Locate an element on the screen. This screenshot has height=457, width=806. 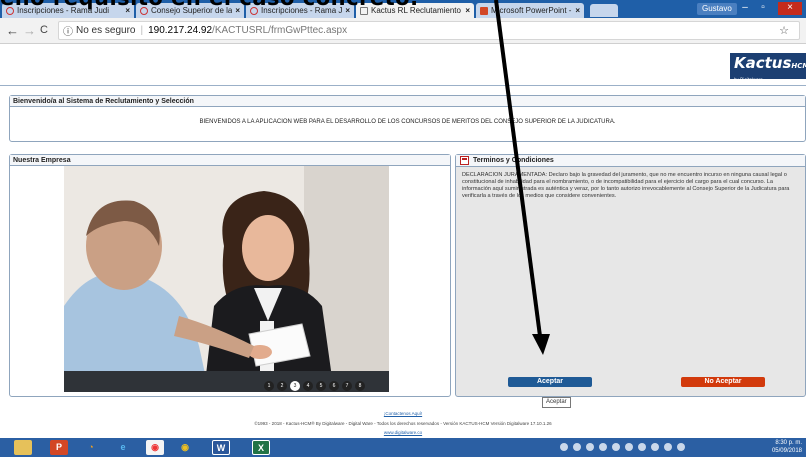
carousel-dot-active: 3 is located at coordinates (295, 386).